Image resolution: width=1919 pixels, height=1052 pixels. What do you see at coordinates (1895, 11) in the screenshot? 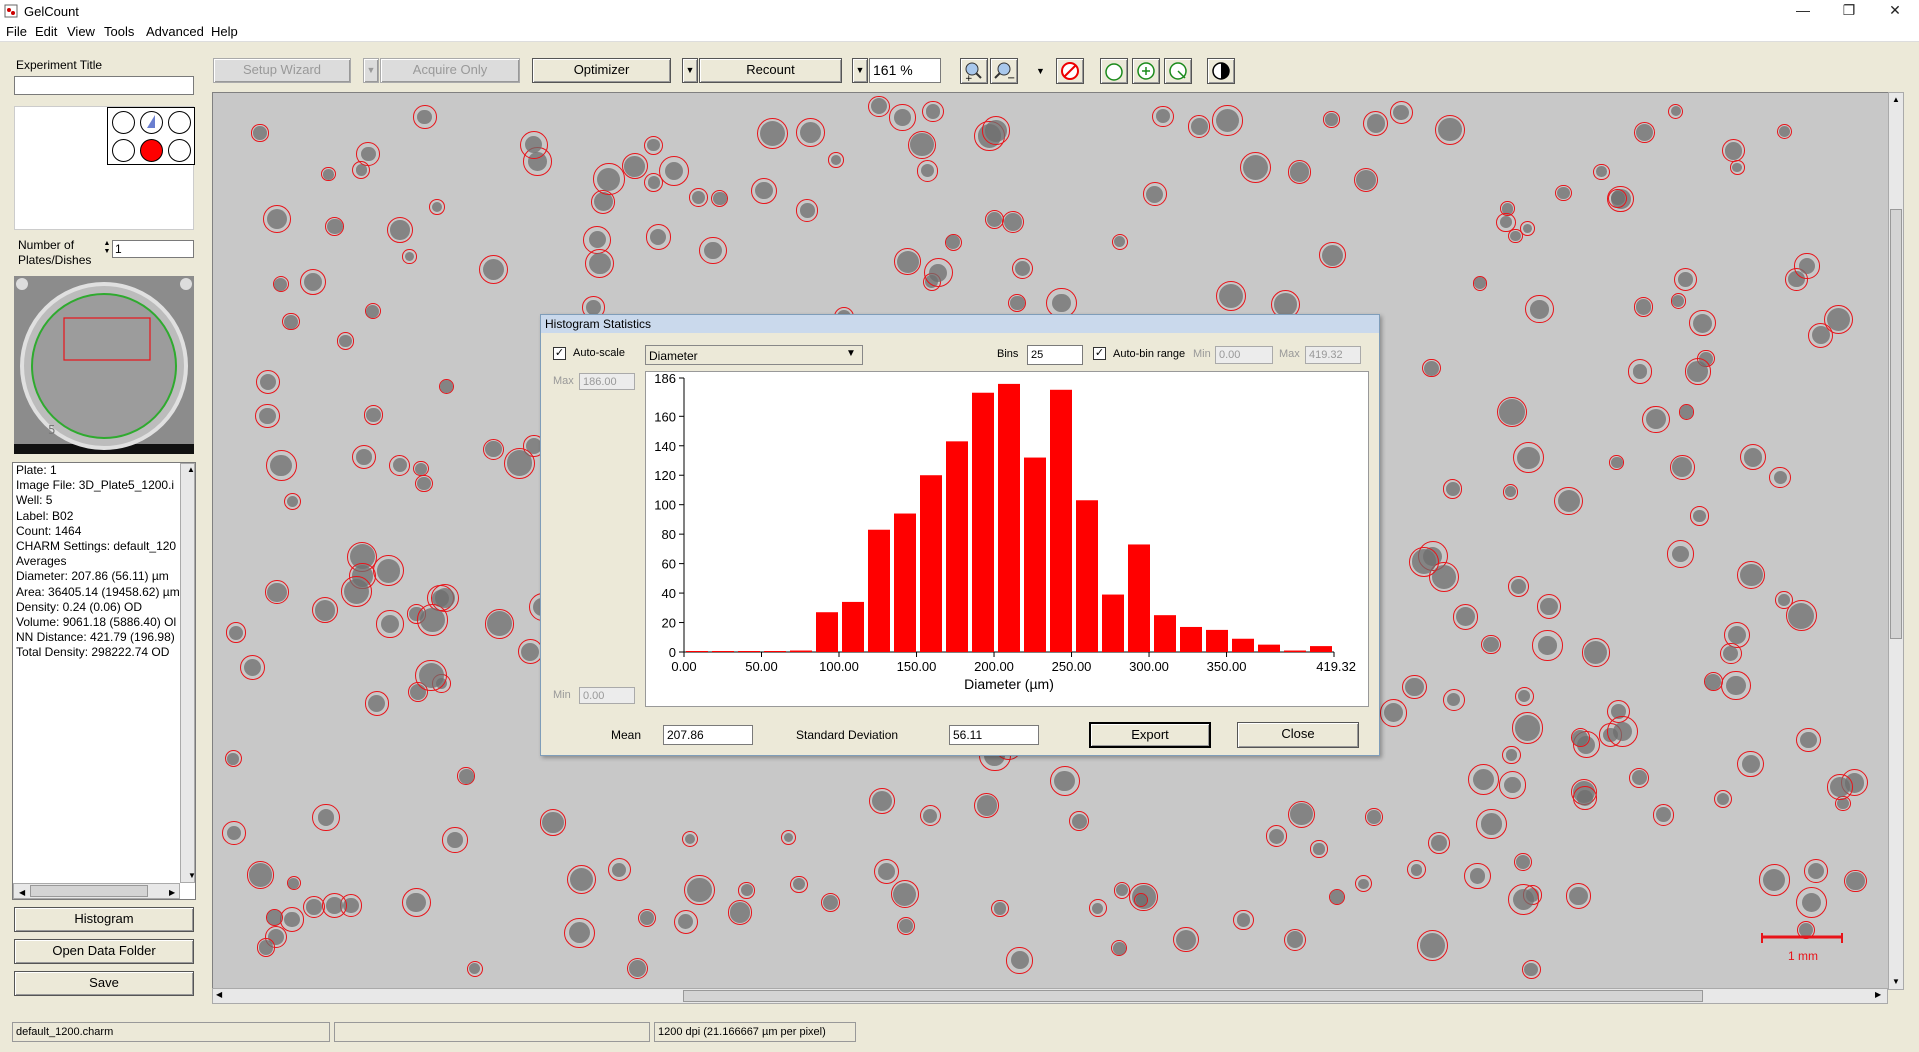
I see `close-window-button: ✕` at bounding box center [1895, 11].